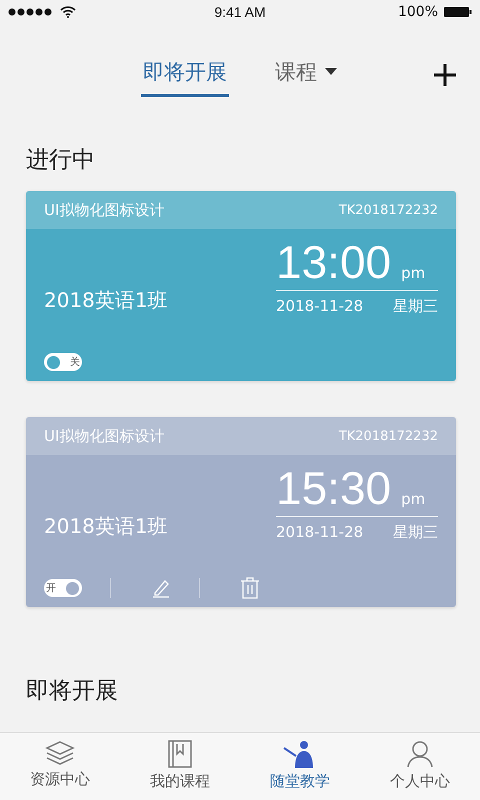  Describe the element at coordinates (180, 754) in the screenshot. I see `book-icon` at that location.